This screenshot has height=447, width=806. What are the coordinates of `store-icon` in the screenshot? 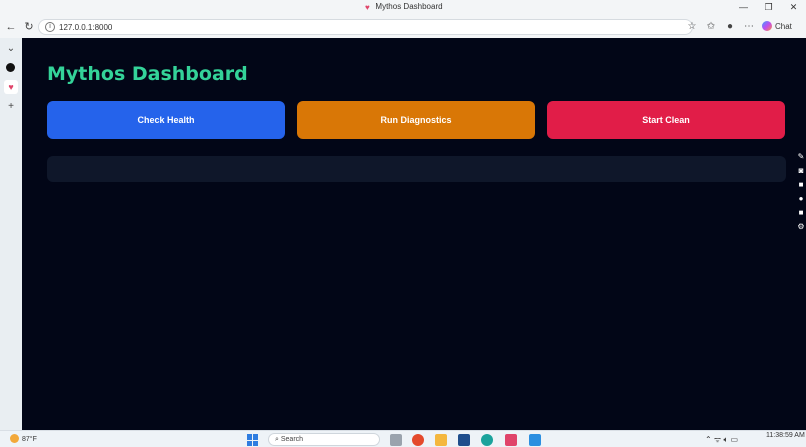 It's located at (464, 440).